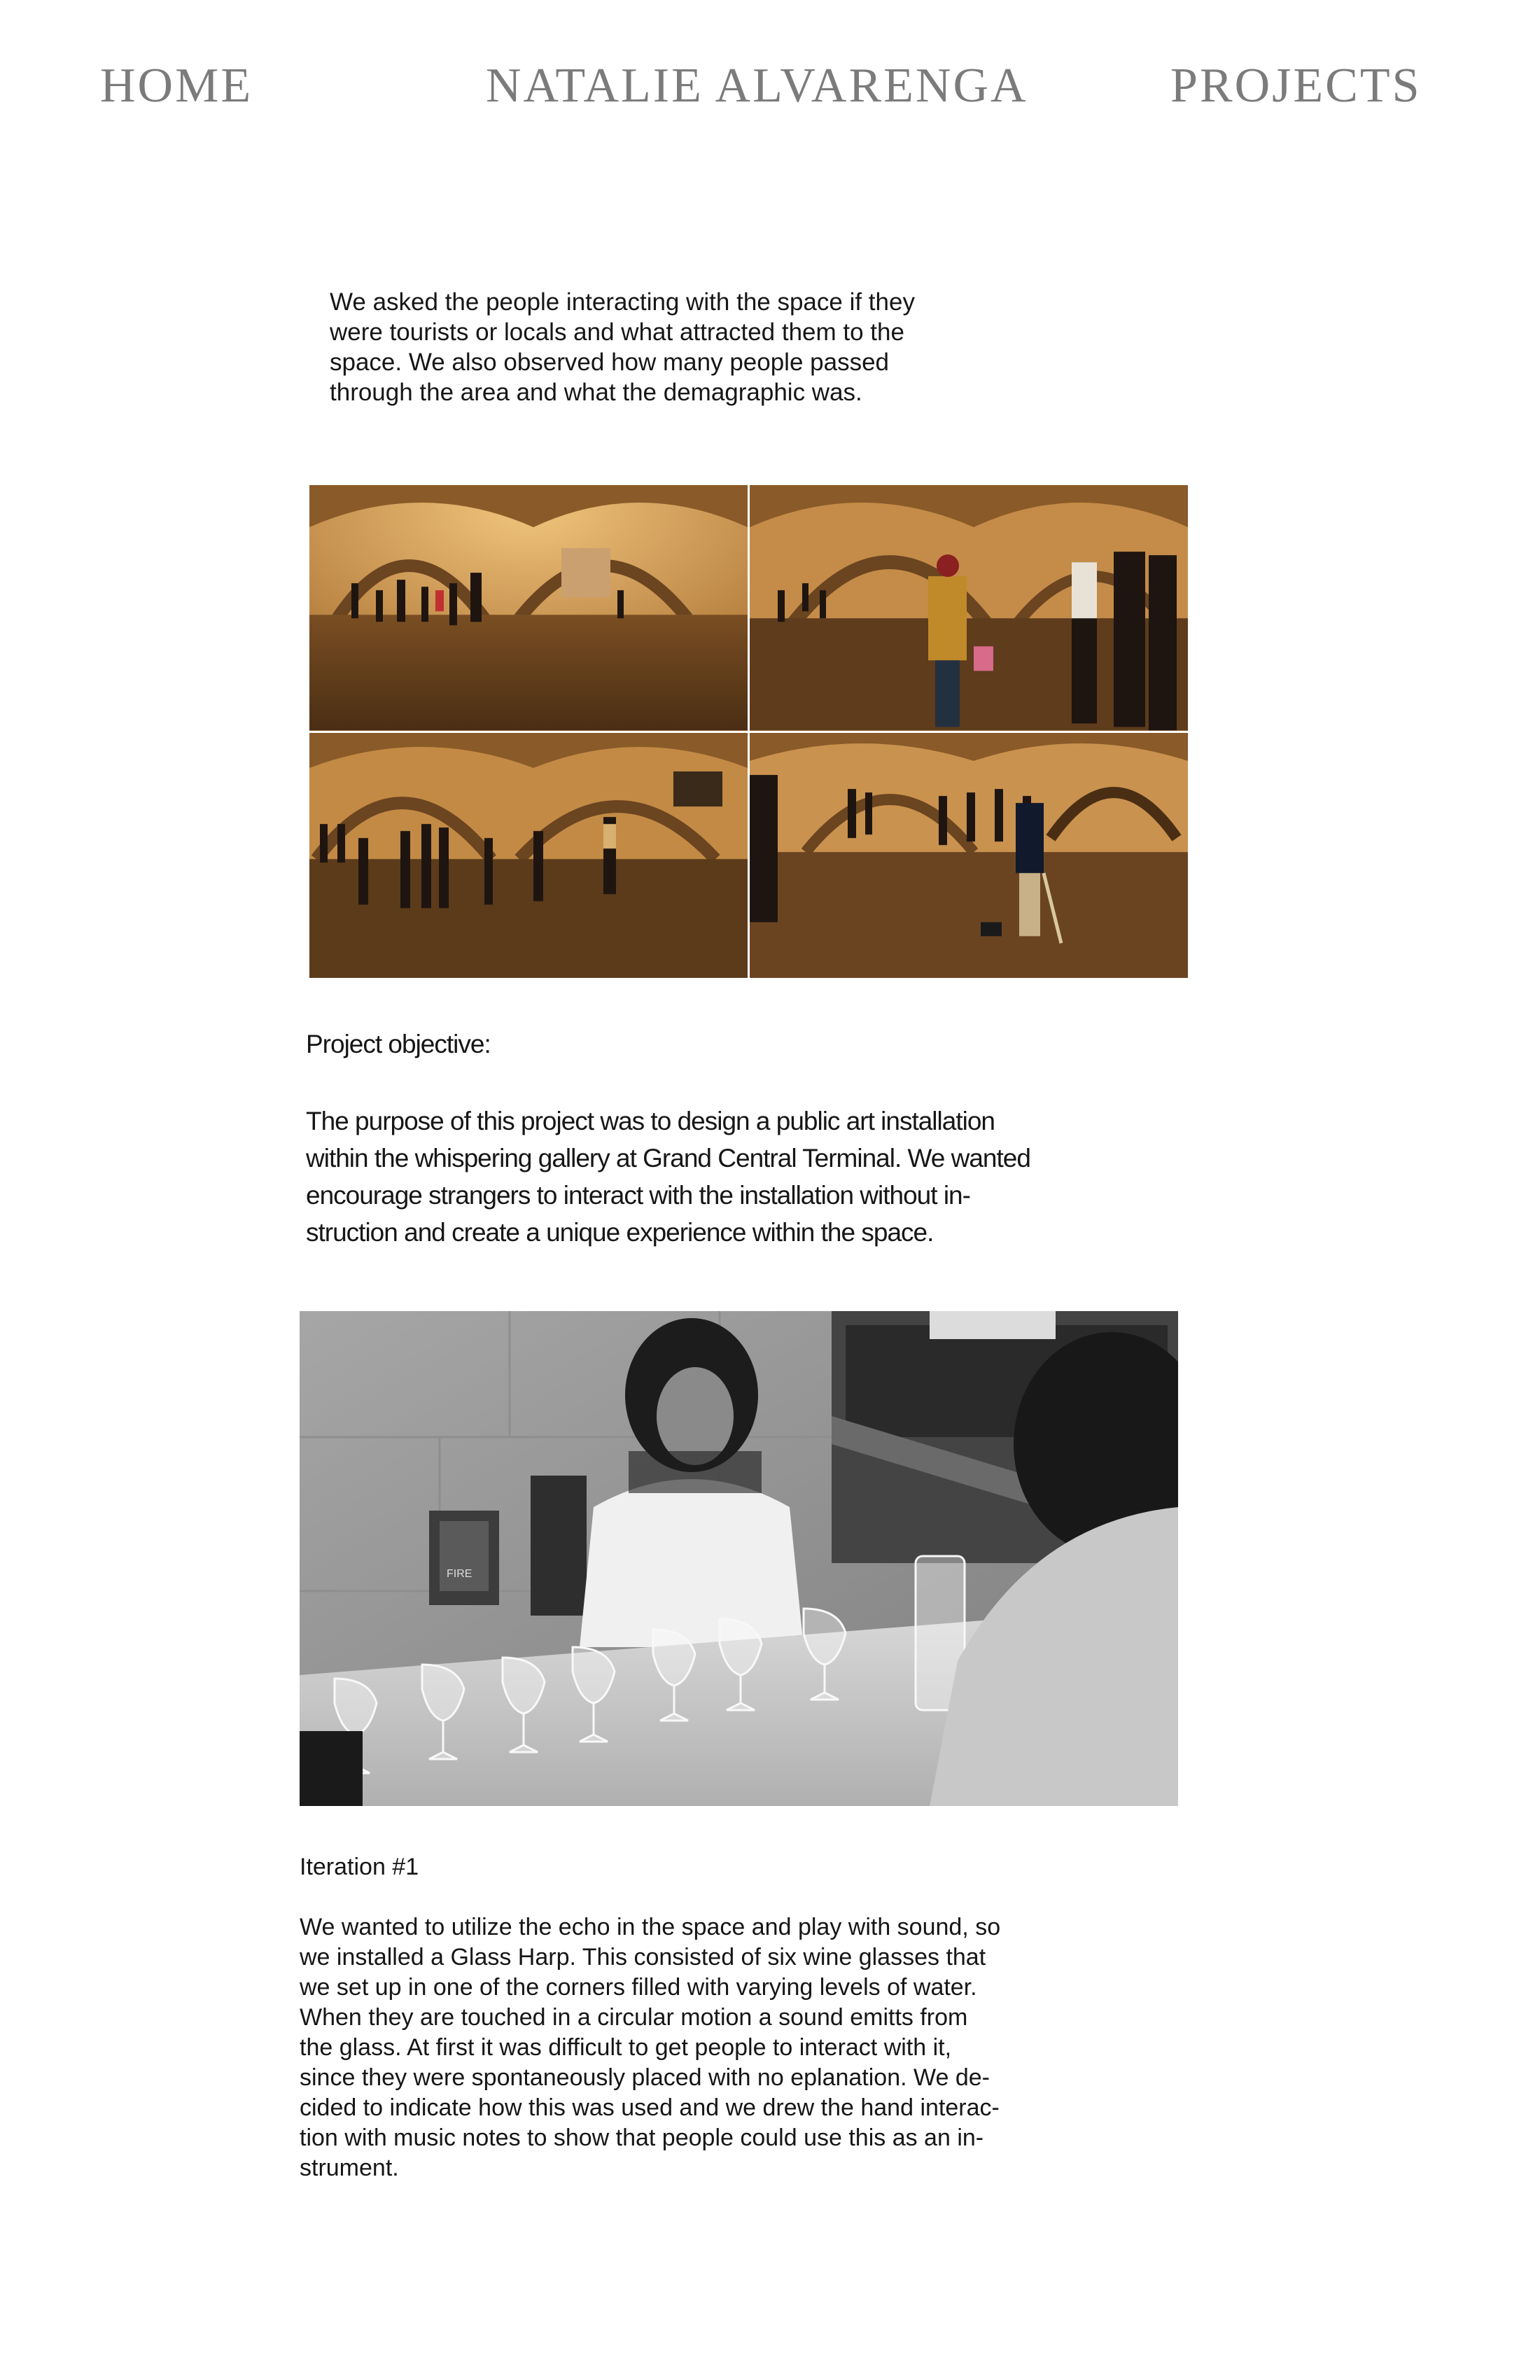 The image size is (1540, 2380). I want to click on nav-home-link: HOME, so click(176, 86).